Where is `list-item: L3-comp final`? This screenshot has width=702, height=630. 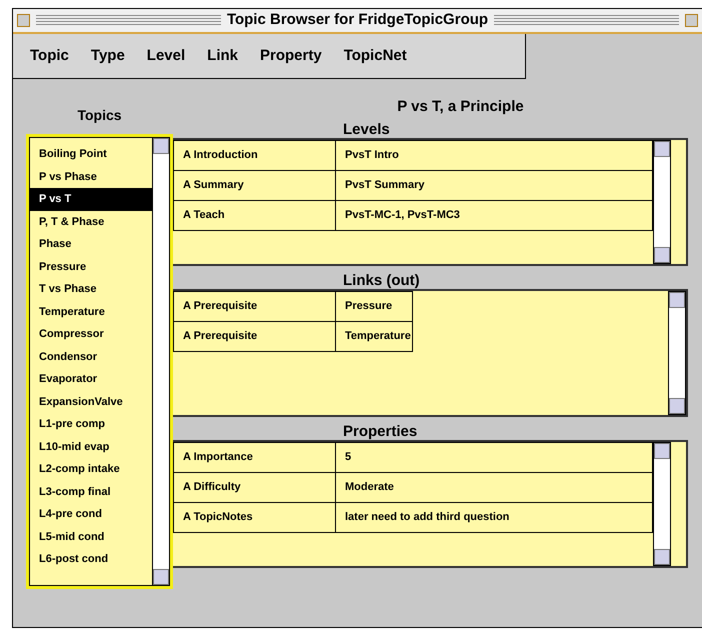 list-item: L3-comp final is located at coordinates (91, 491).